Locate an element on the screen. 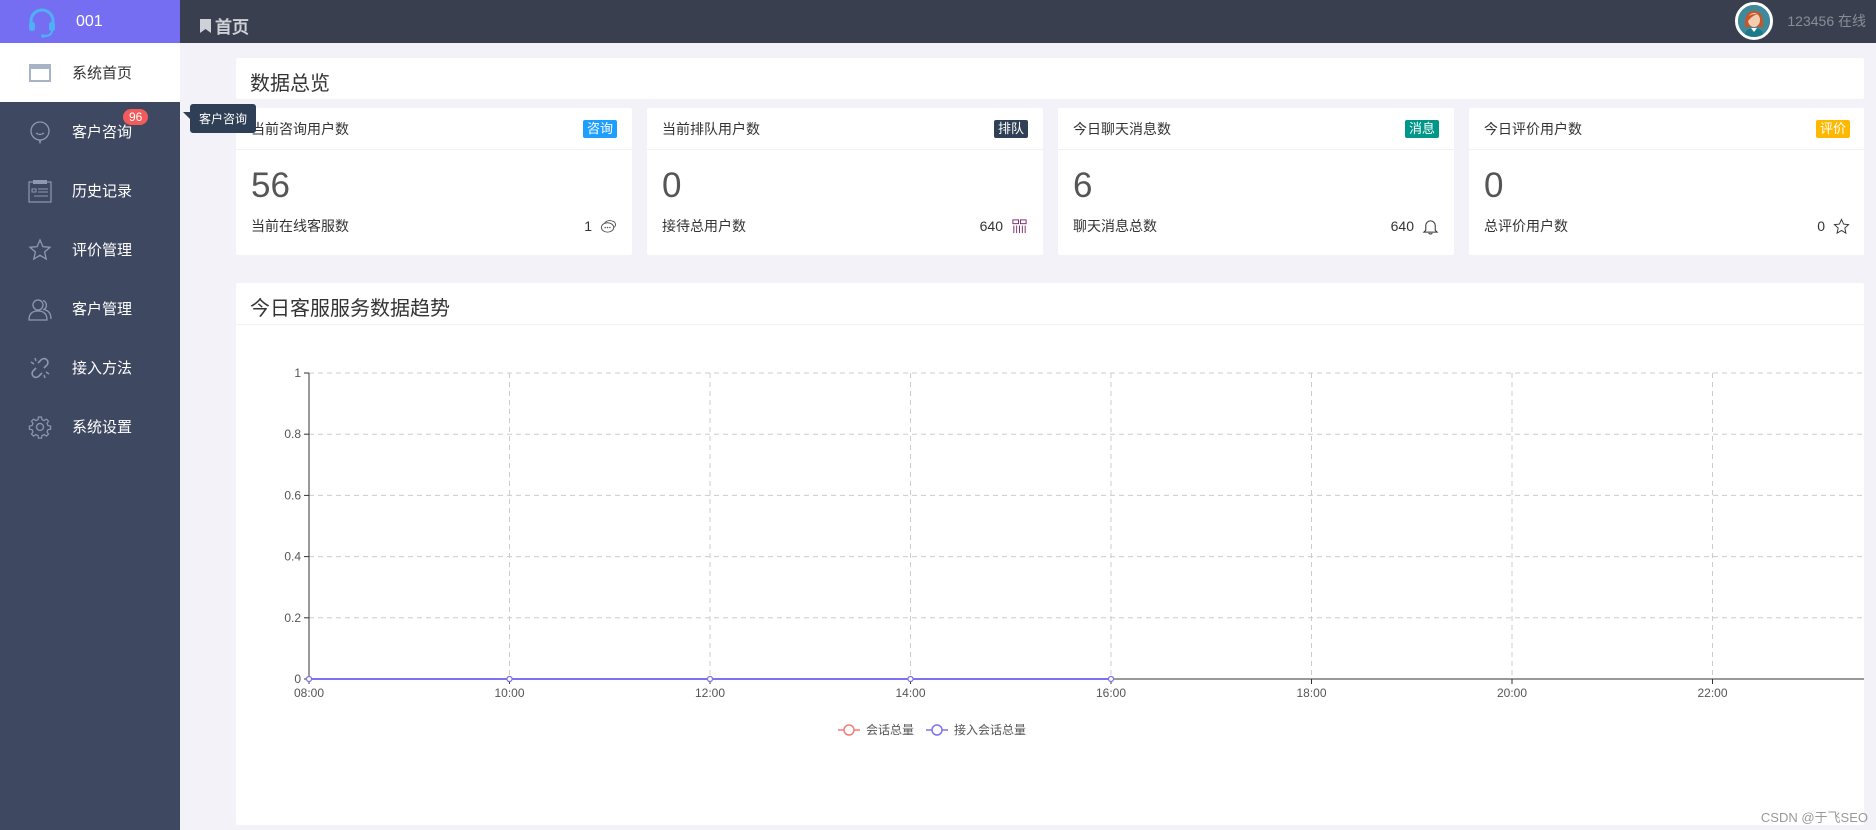 The height and width of the screenshot is (830, 1876). bell-icon is located at coordinates (1430, 227).